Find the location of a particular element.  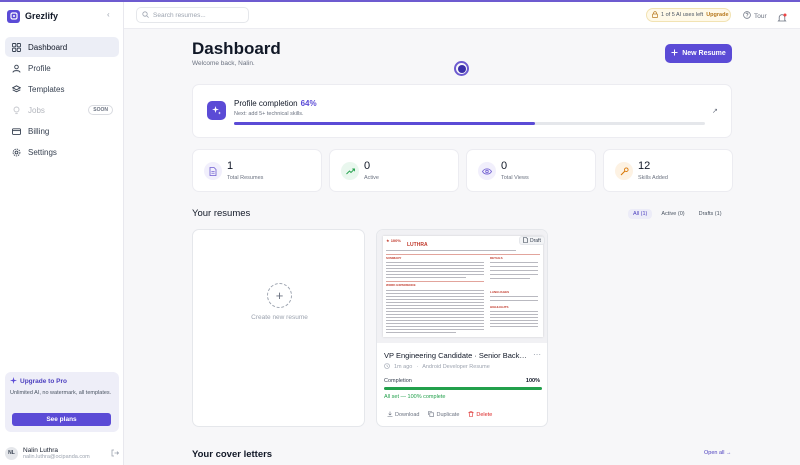

filter-all: All (1) is located at coordinates (640, 214).